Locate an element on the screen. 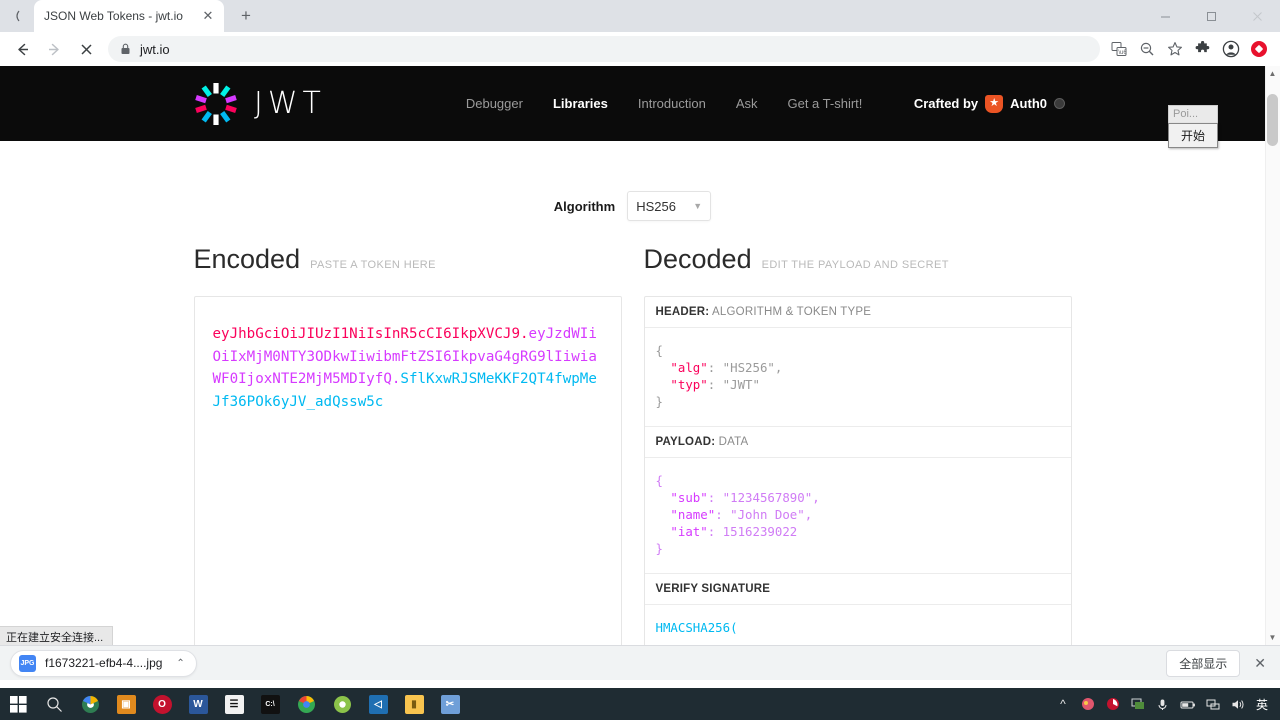 The width and height of the screenshot is (1280, 720). payload-key-sub: "sub" is located at coordinates (689, 497).